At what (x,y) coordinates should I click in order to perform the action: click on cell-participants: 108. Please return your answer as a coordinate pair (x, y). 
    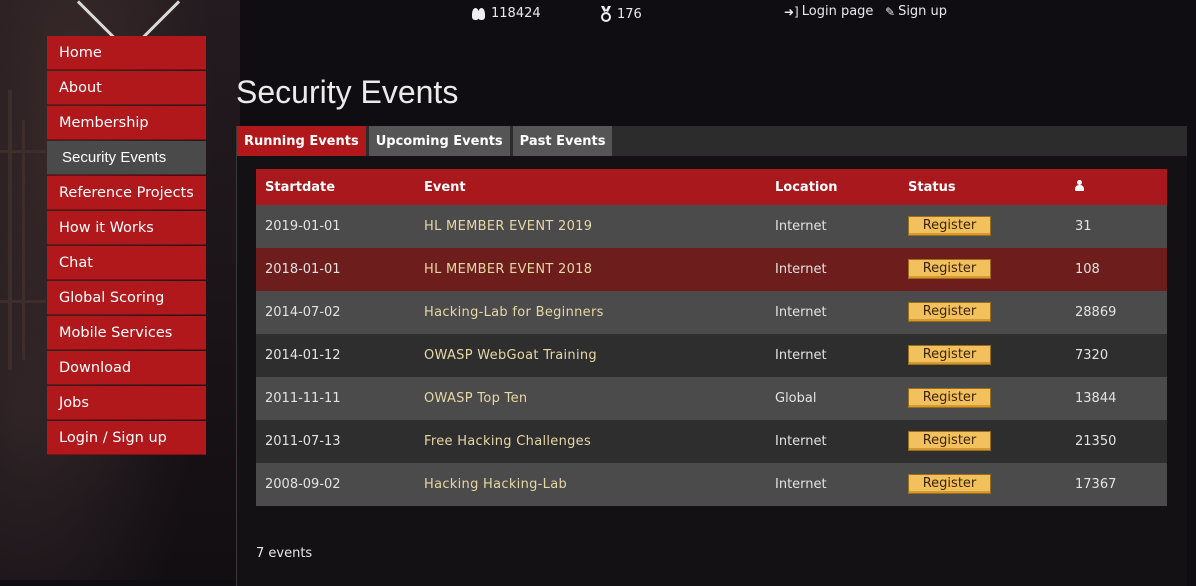
    Looking at the image, I should click on (1121, 269).